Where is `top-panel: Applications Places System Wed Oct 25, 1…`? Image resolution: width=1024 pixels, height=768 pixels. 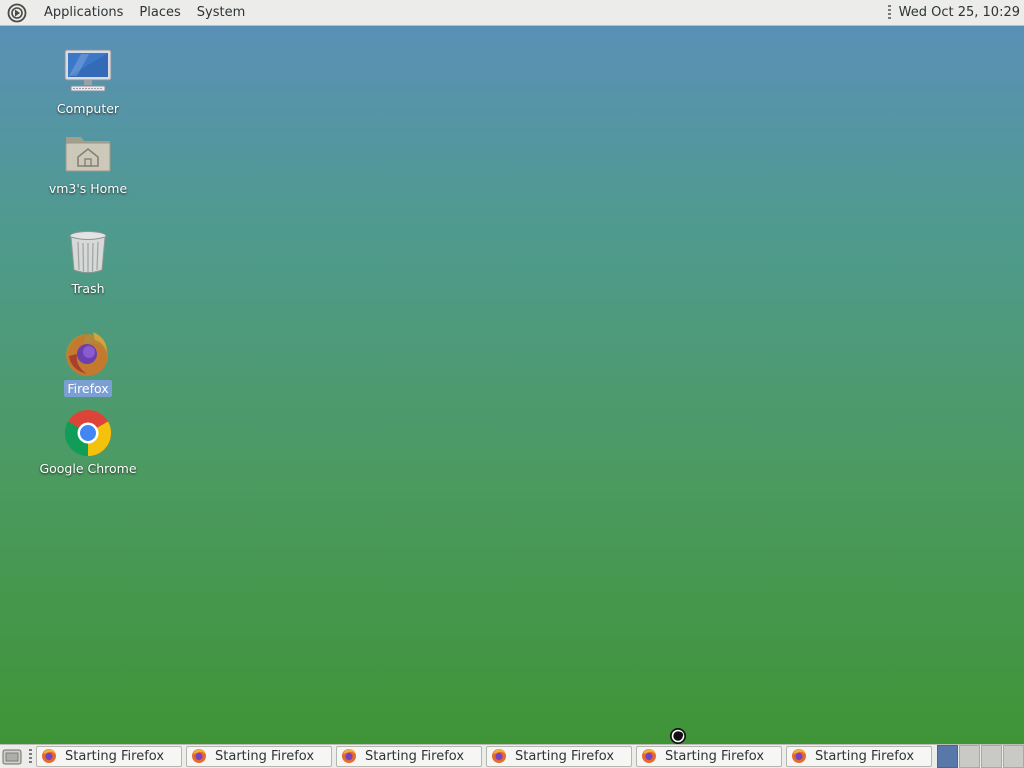 top-panel: Applications Places System Wed Oct 25, 1… is located at coordinates (512, 13).